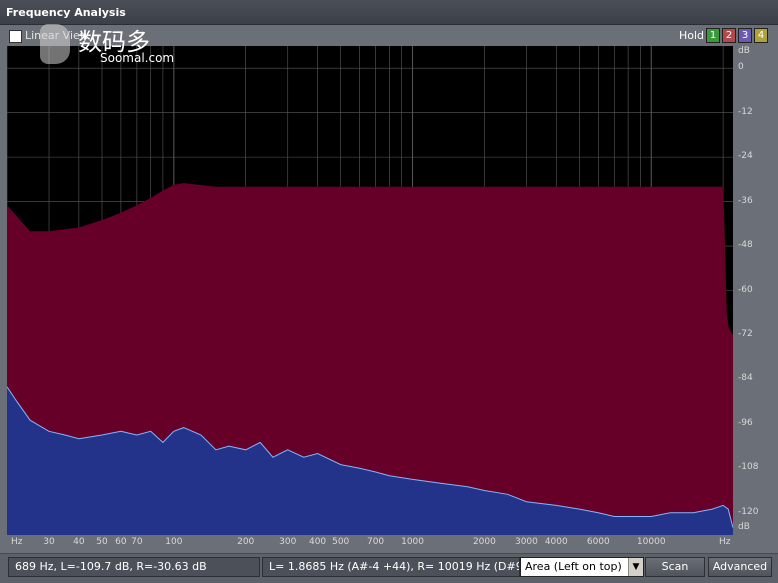  Describe the element at coordinates (49, 542) in the screenshot. I see `frequency-tick-label: 30` at that location.